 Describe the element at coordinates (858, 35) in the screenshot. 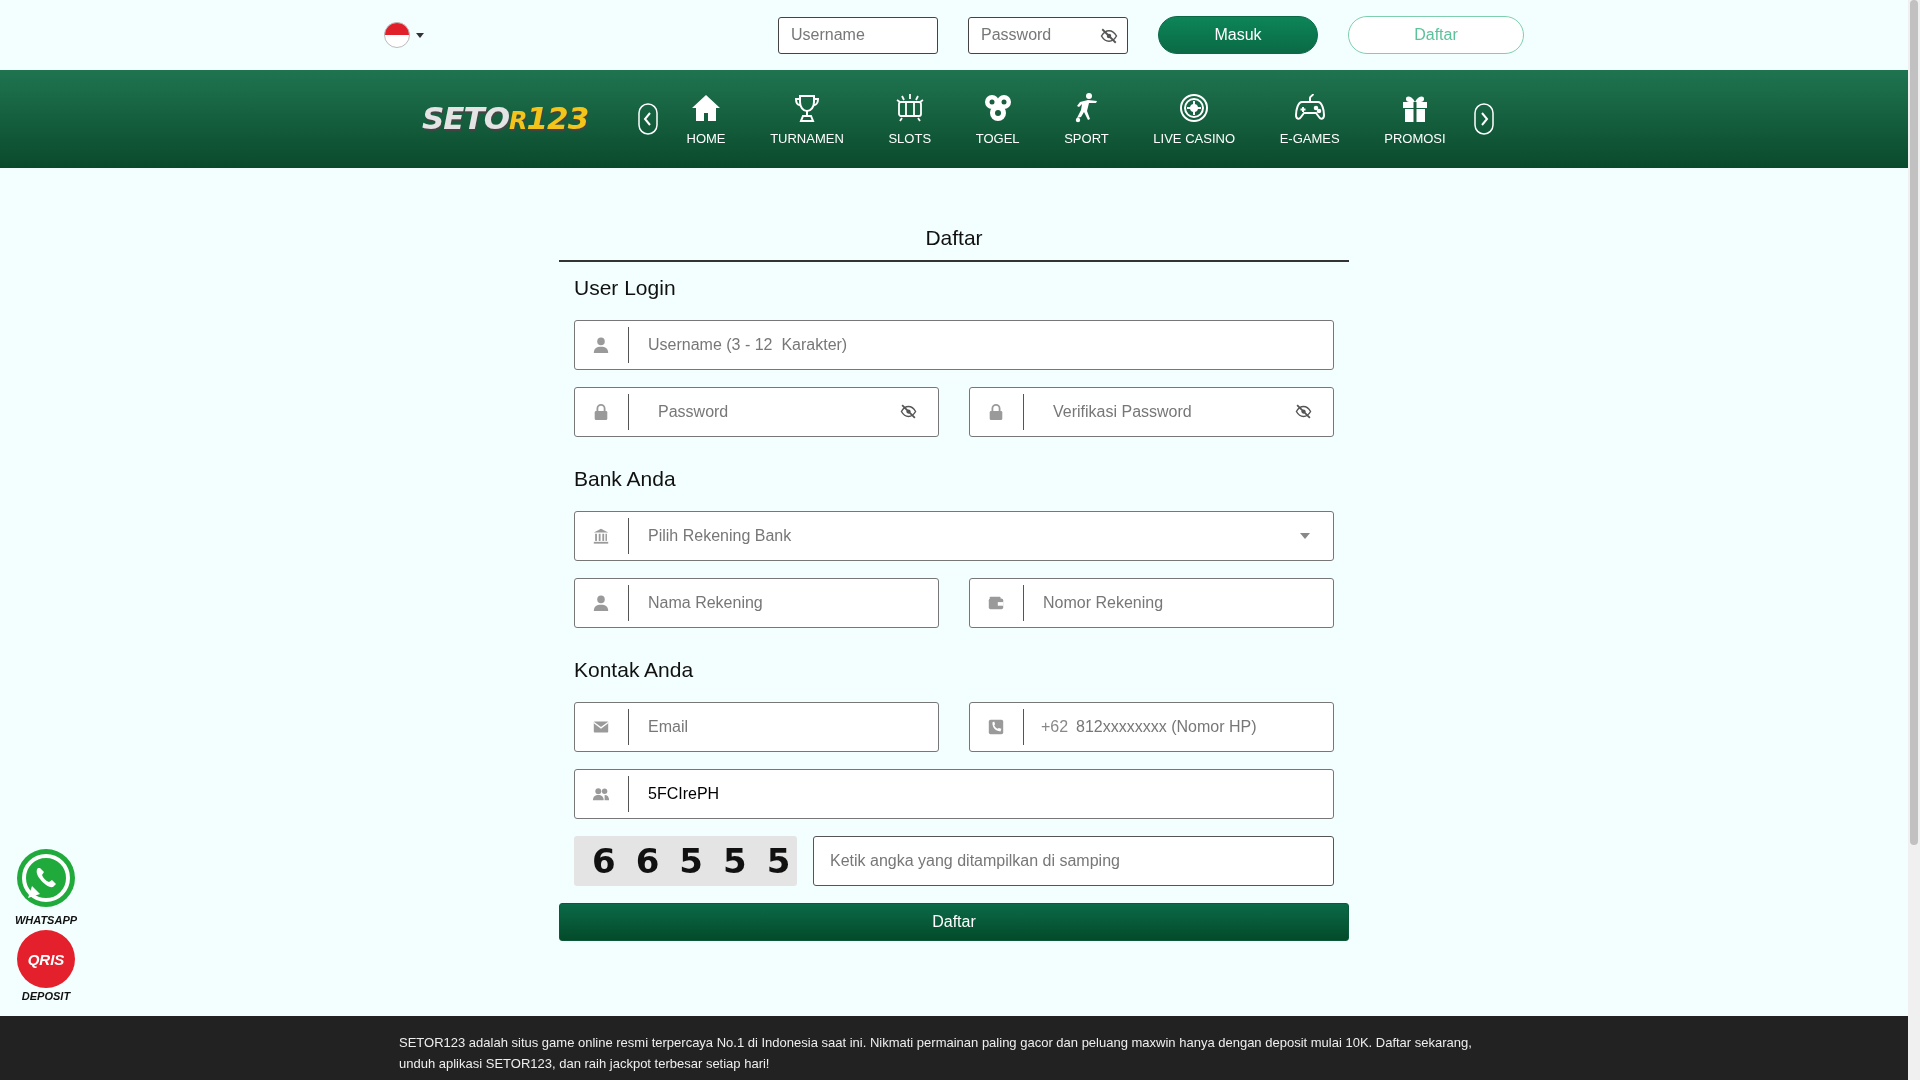

I see `username-field: Username` at that location.